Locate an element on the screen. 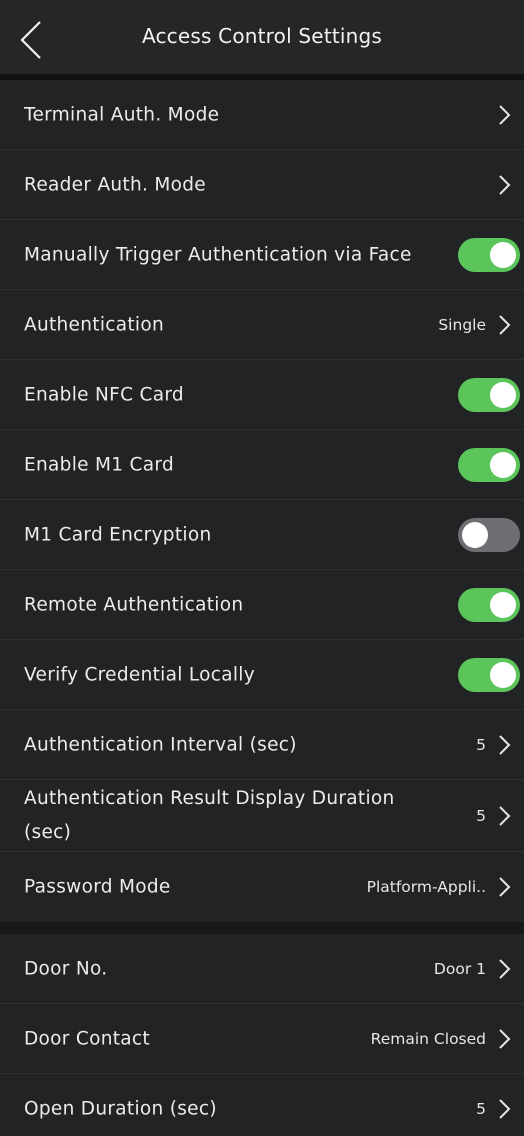 This screenshot has width=524, height=1136. row-enable-m1-card: Enable M1 Card is located at coordinates (262, 465).